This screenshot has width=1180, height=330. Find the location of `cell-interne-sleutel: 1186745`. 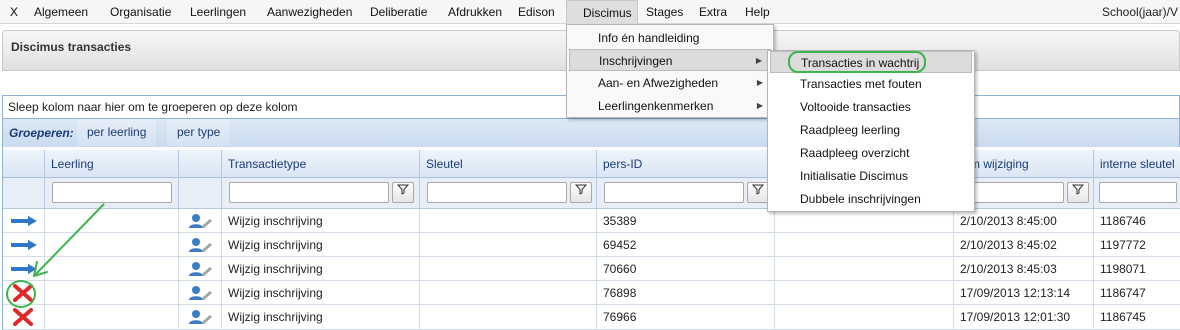

cell-interne-sleutel: 1186745 is located at coordinates (1137, 317).